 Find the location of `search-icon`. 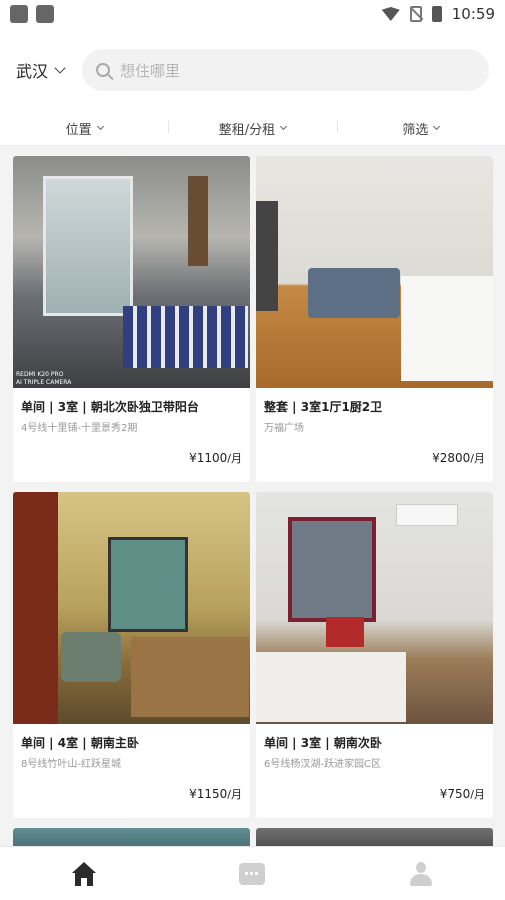

search-icon is located at coordinates (103, 70).